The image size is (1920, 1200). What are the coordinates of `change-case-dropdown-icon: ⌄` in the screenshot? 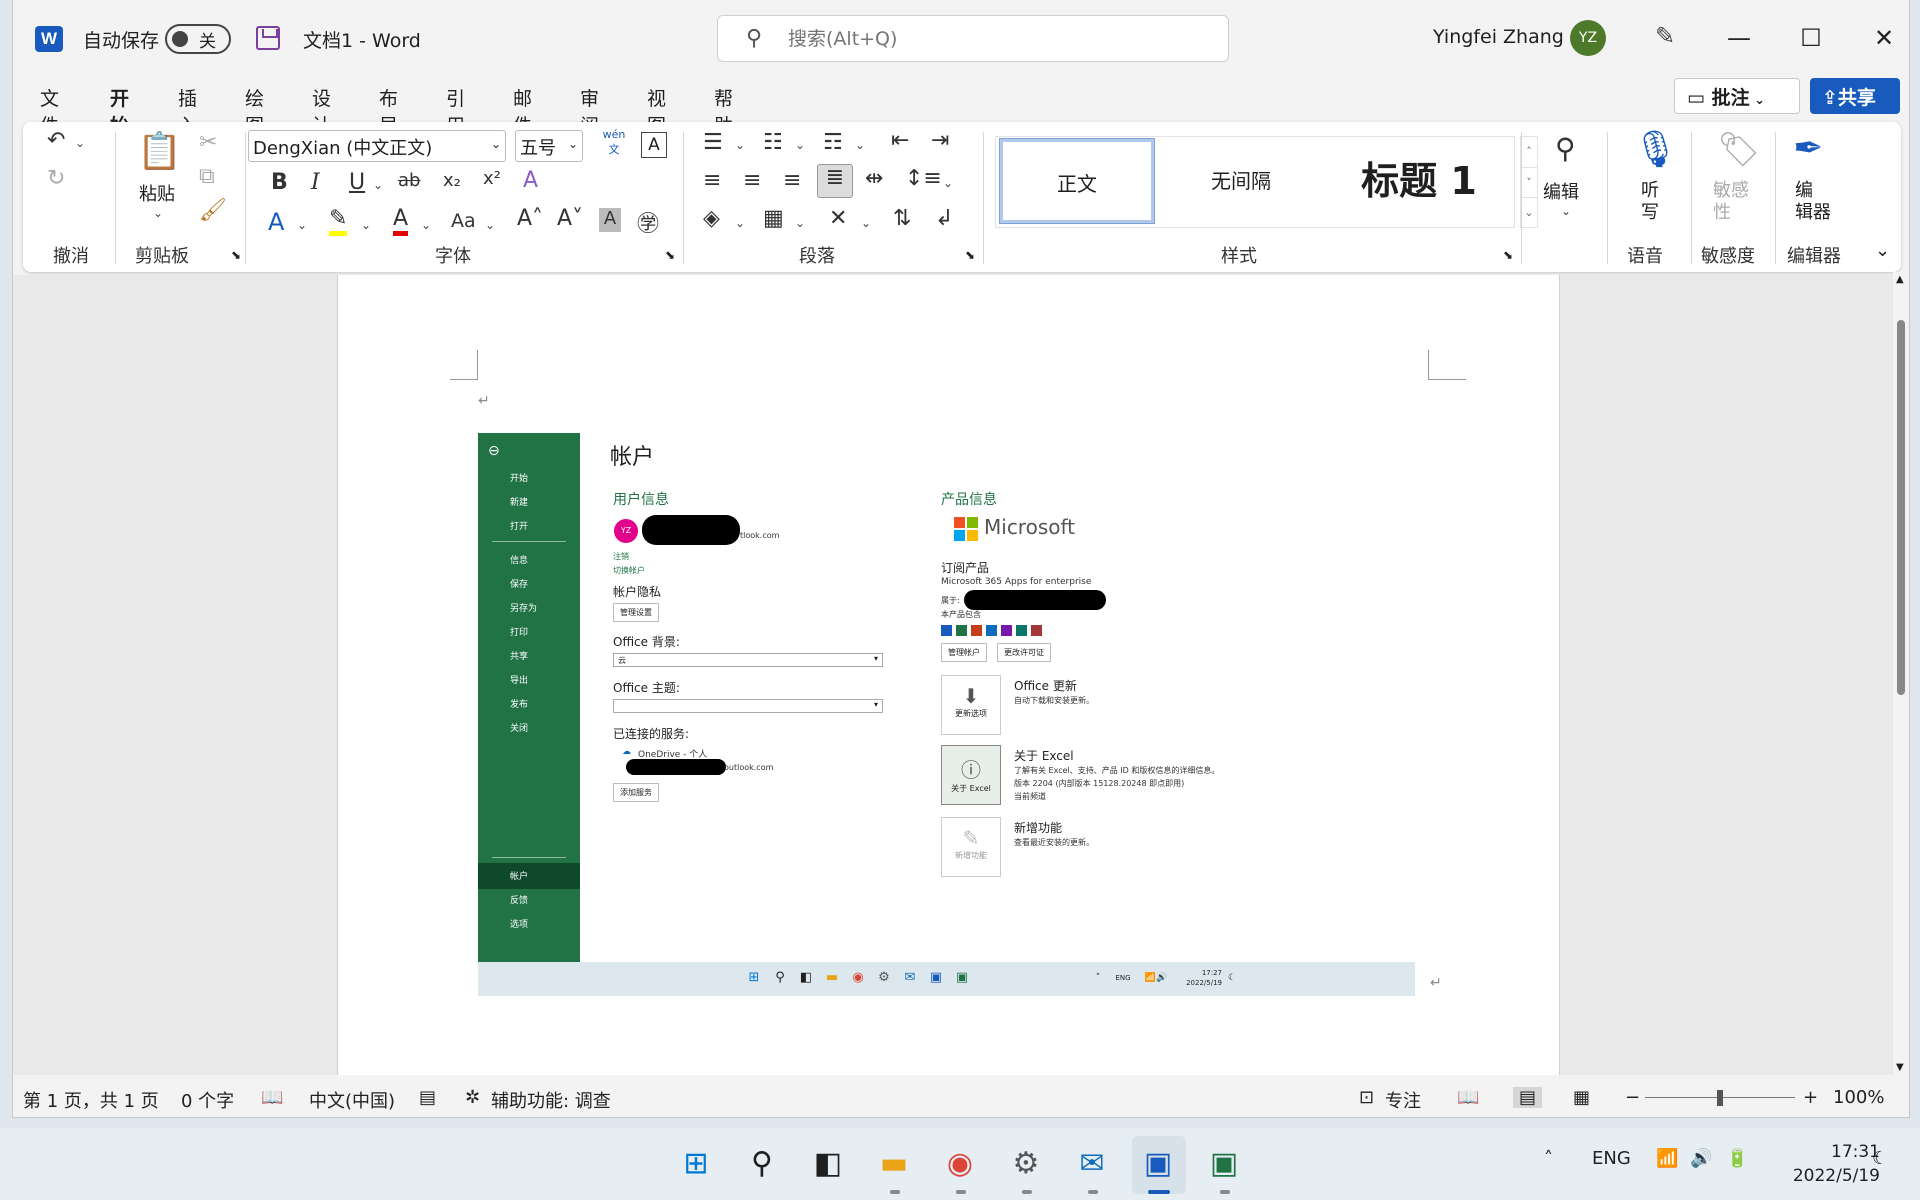 It's located at (490, 225).